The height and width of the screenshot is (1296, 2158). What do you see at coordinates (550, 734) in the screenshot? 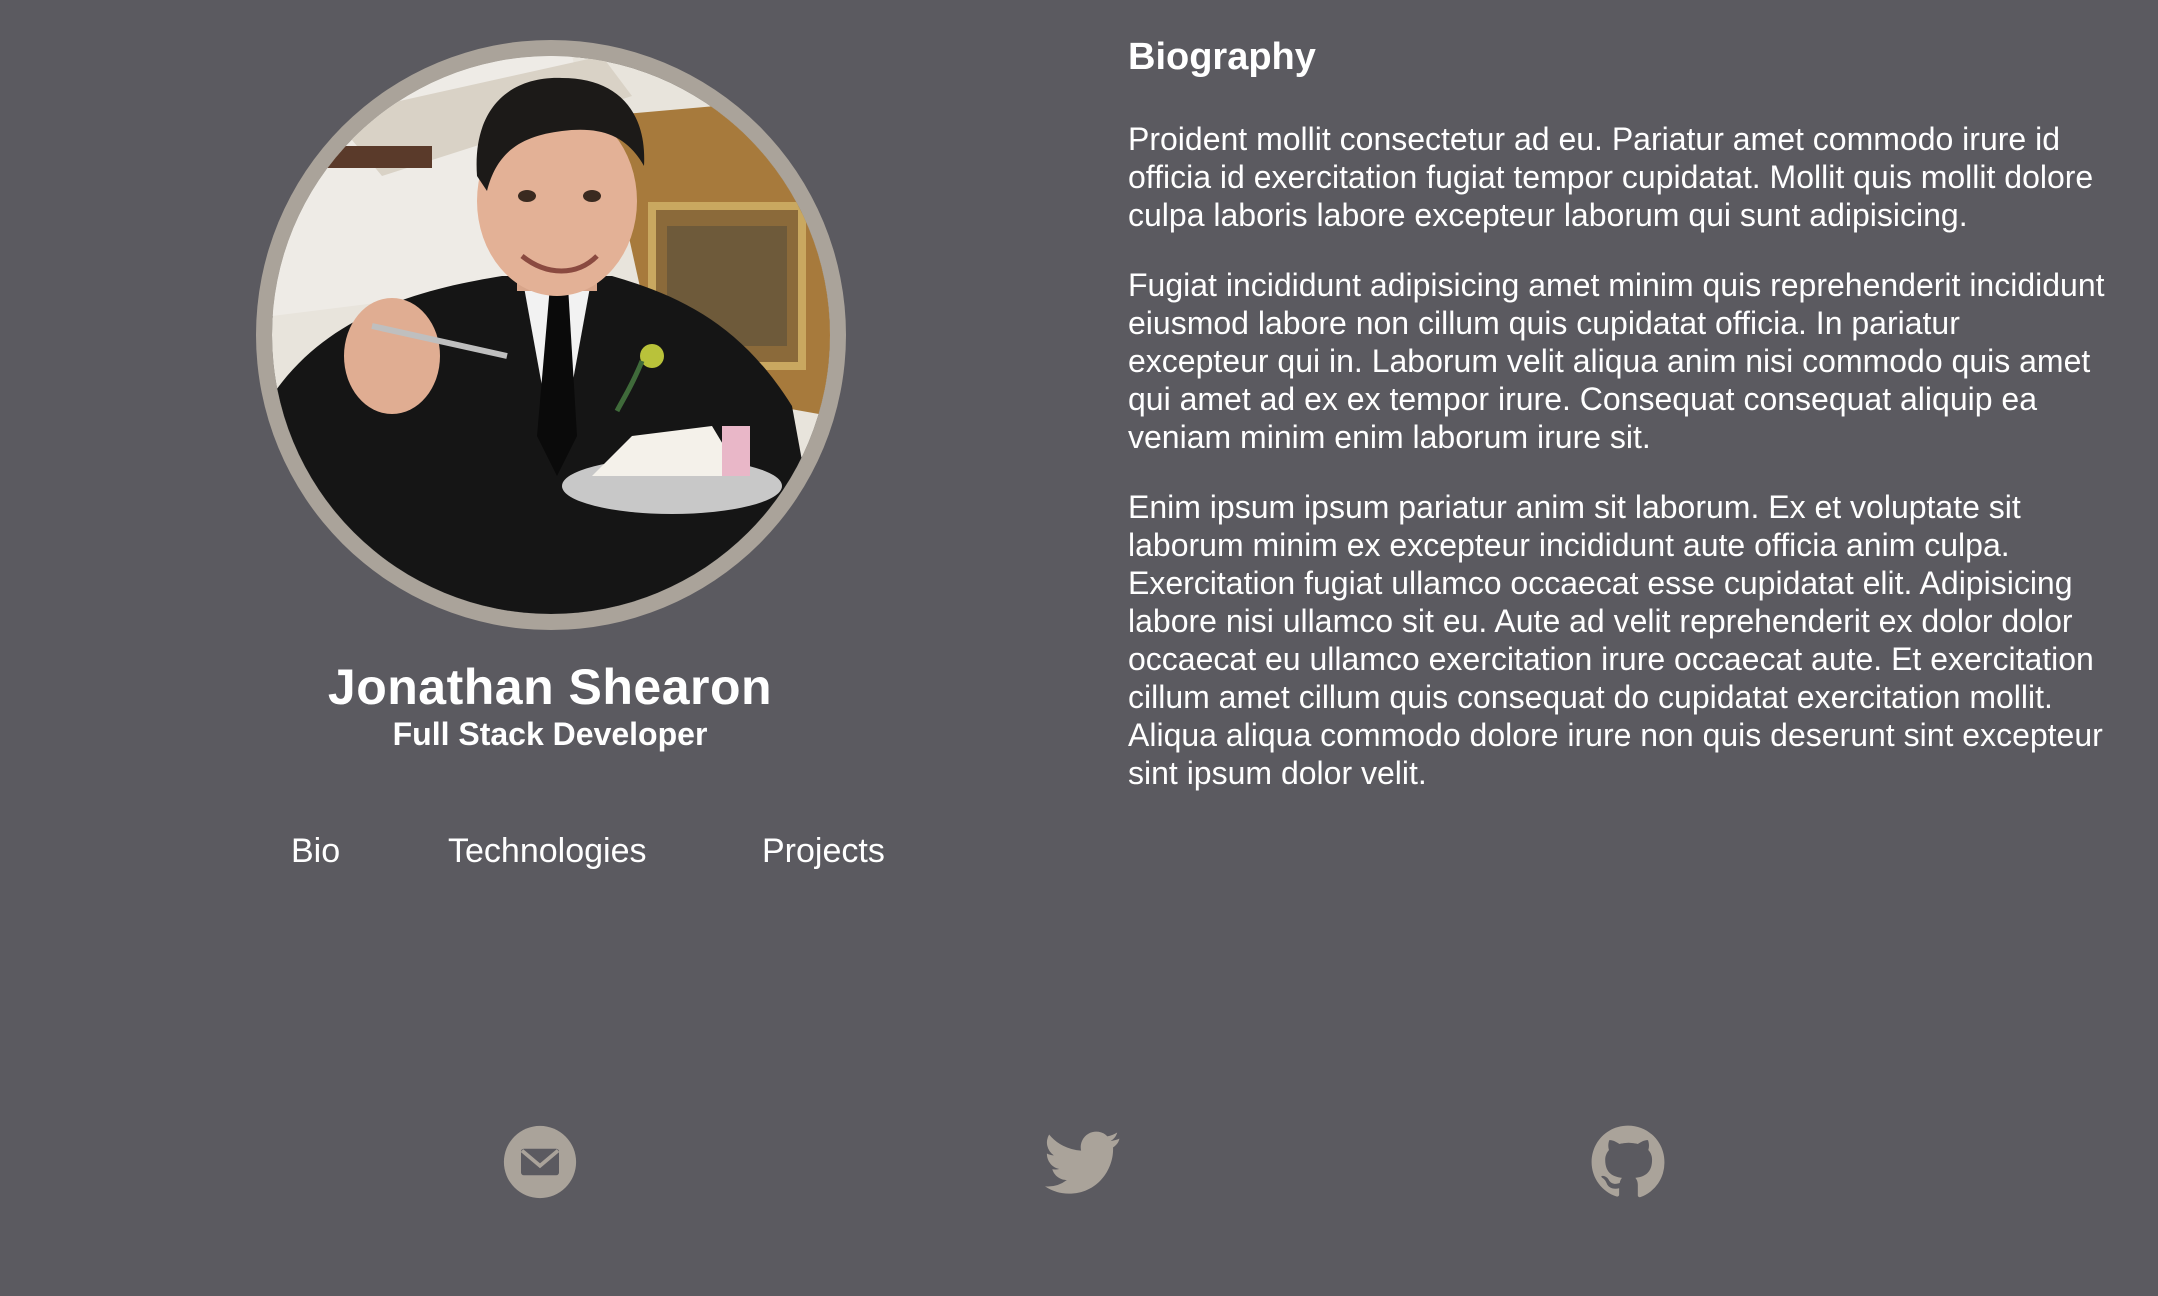
I see `profile-role: Full Stack Developer` at bounding box center [550, 734].